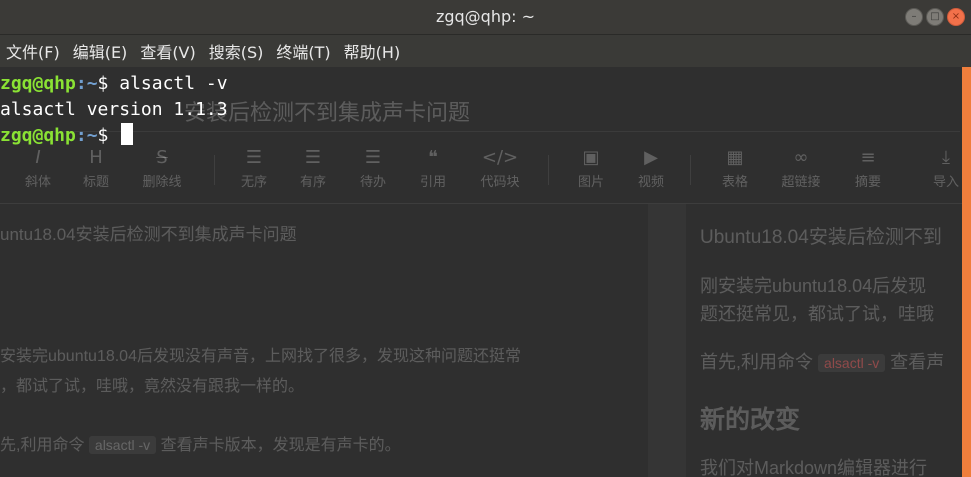 Image resolution: width=971 pixels, height=477 pixels. What do you see at coordinates (814, 467) in the screenshot?
I see `preview-para3: 我们对Markdown编辑器进行` at bounding box center [814, 467].